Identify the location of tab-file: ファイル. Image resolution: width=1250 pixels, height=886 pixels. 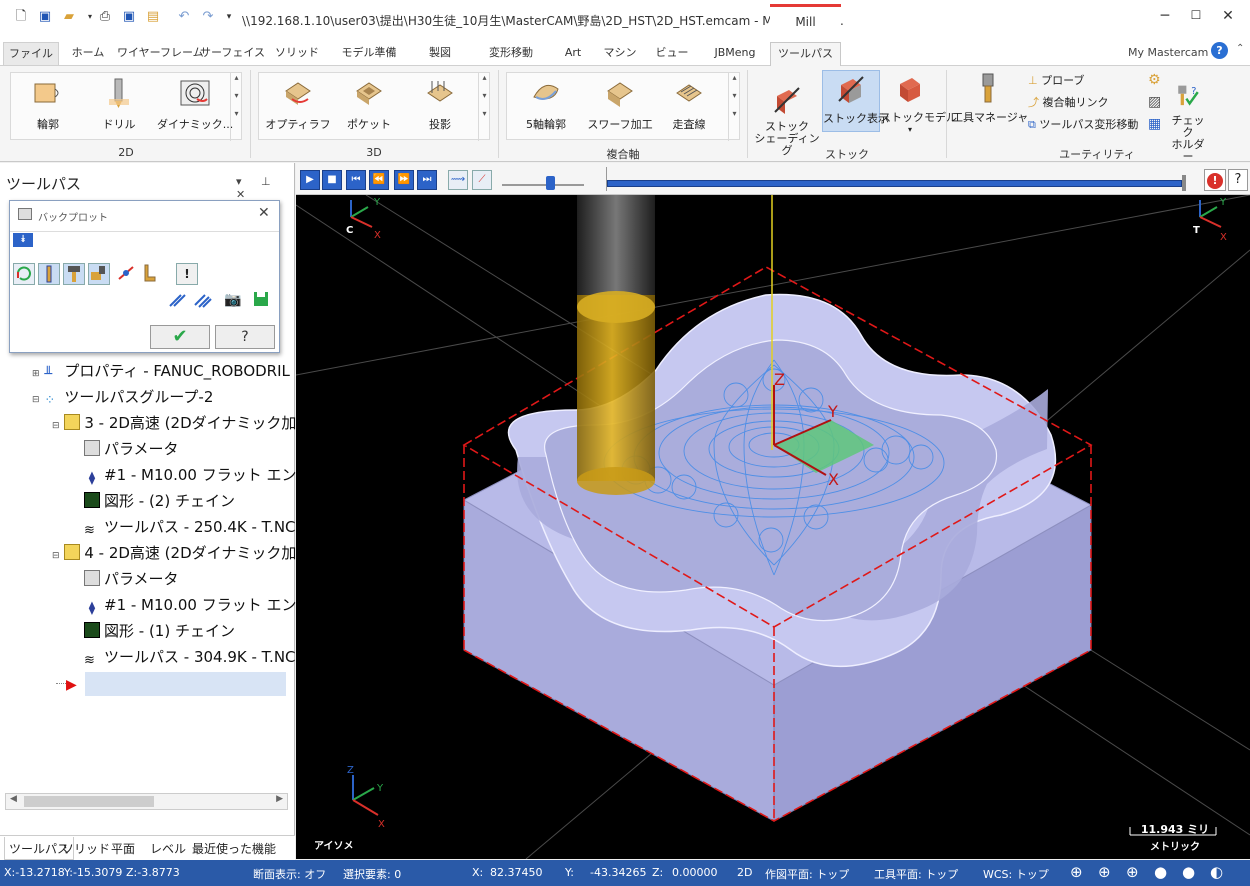
(31, 54).